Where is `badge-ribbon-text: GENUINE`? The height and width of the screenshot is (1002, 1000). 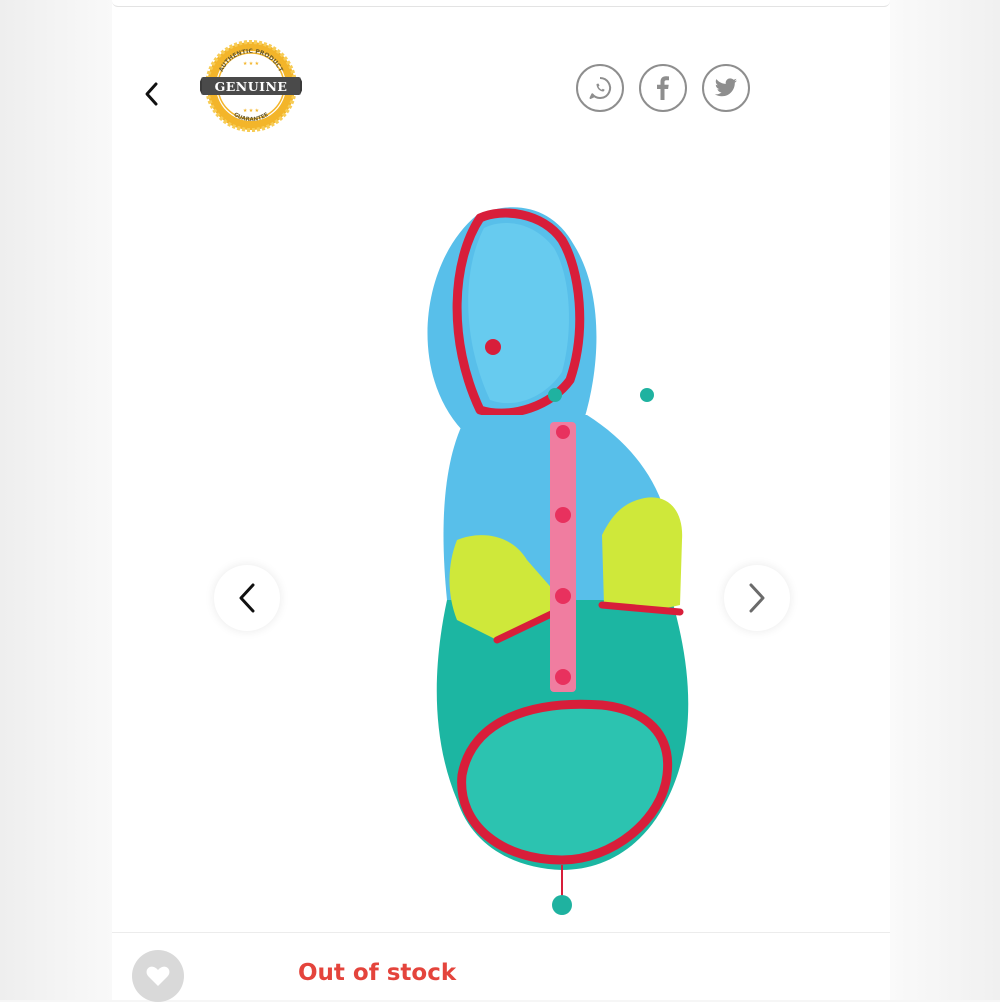
badge-ribbon-text: GENUINE is located at coordinates (251, 86).